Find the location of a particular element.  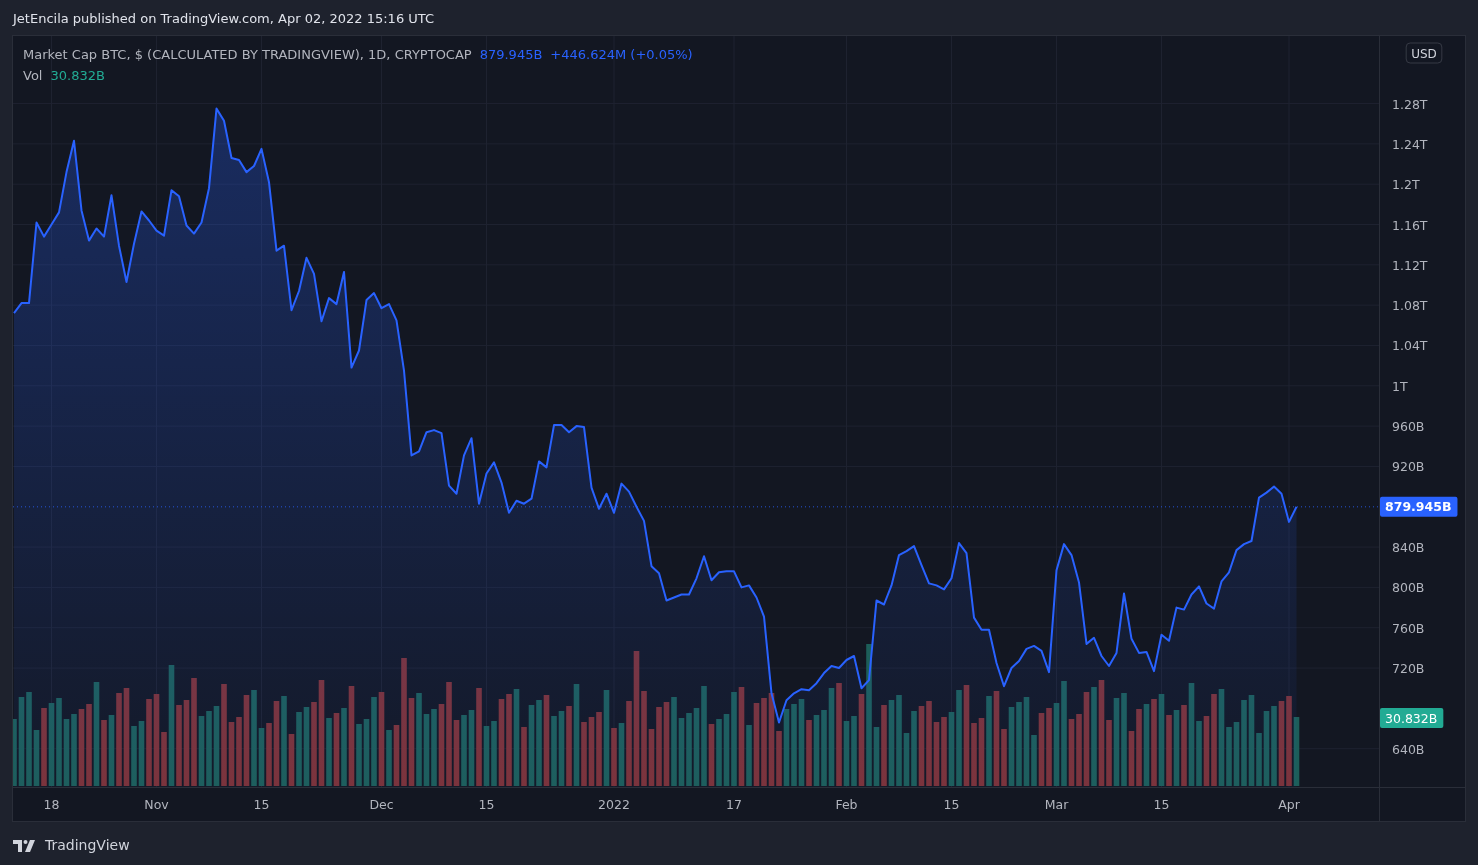

price-axis-label: 1.08T is located at coordinates (1410, 306).